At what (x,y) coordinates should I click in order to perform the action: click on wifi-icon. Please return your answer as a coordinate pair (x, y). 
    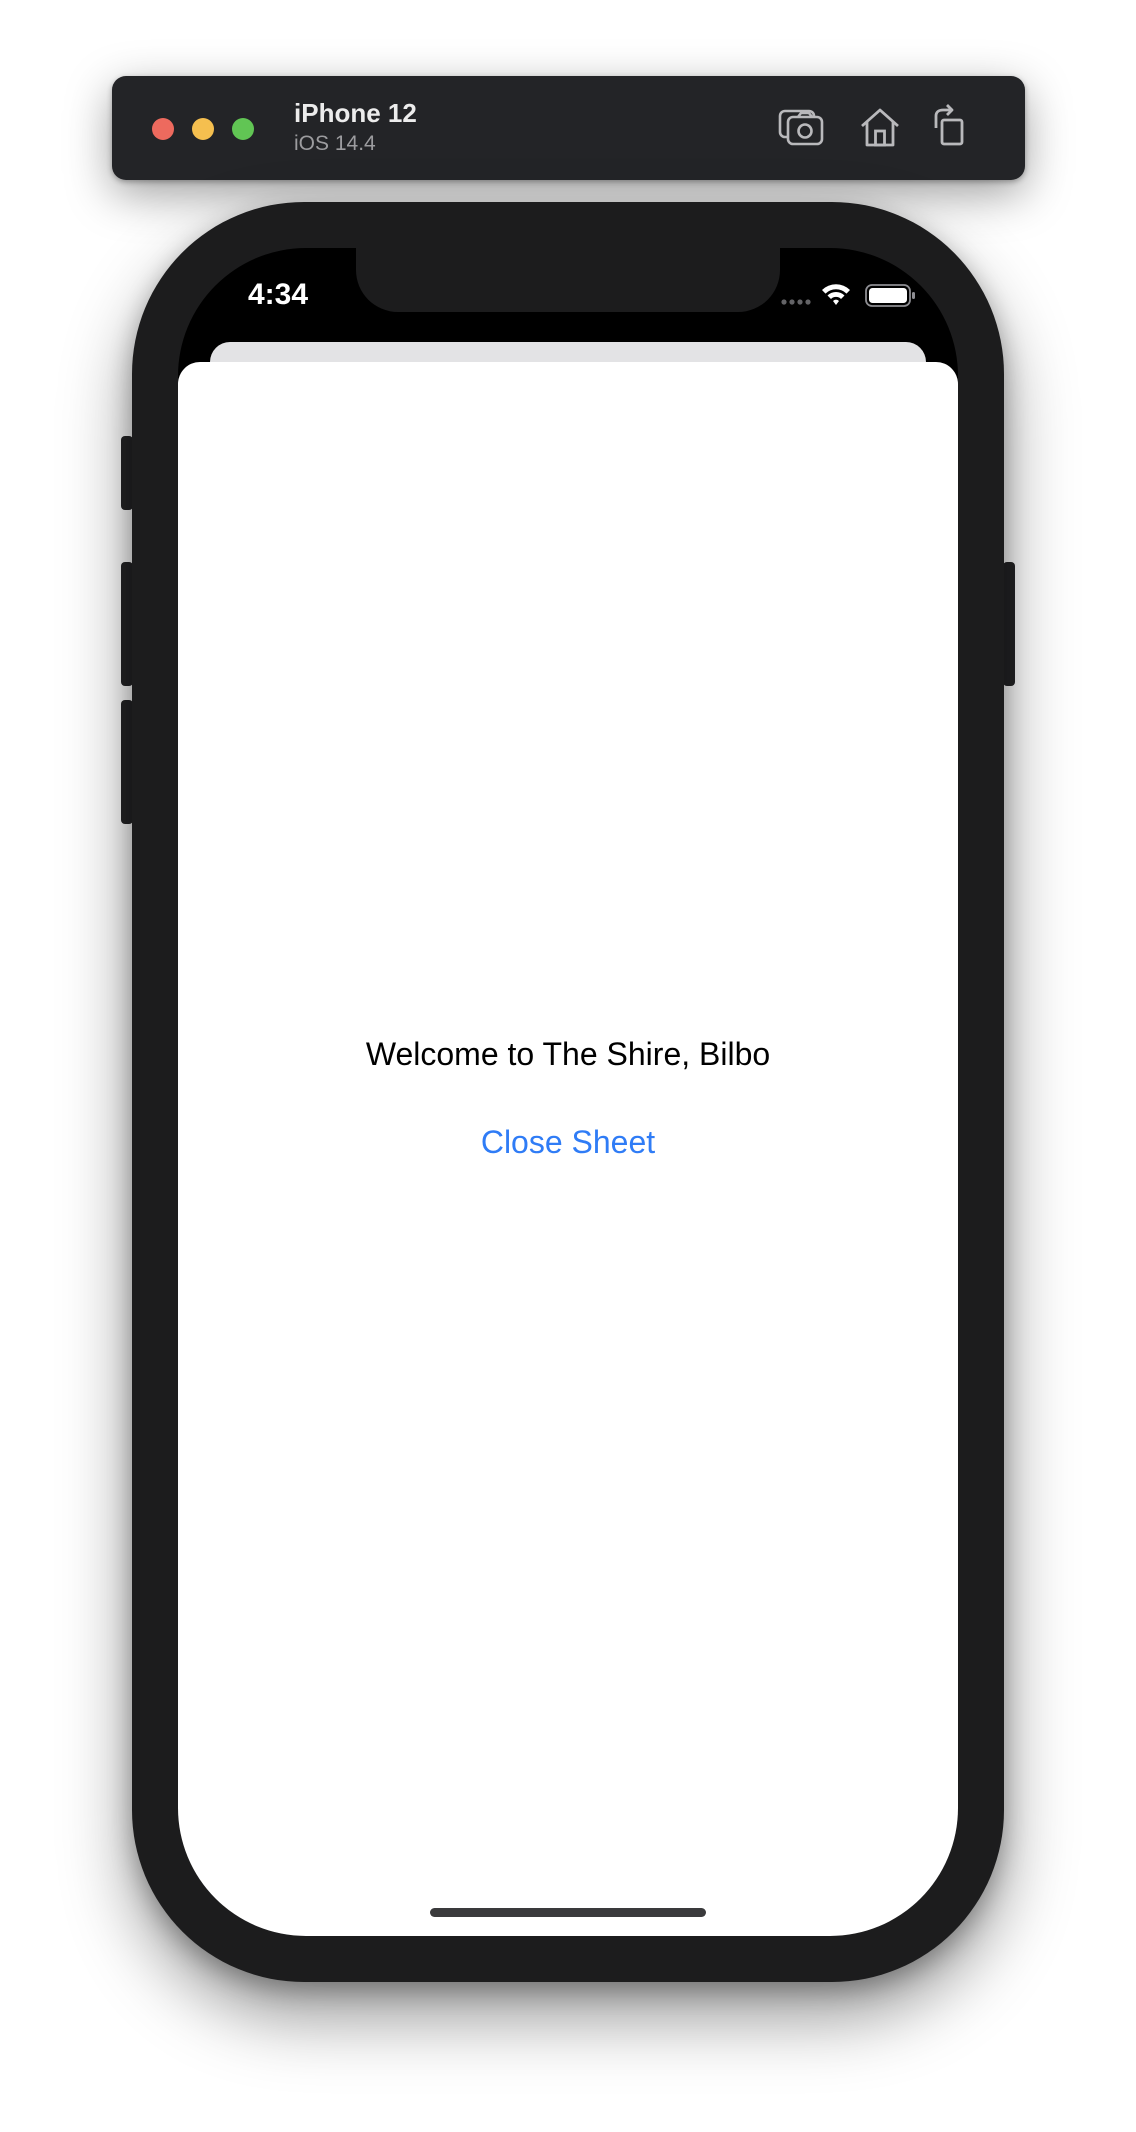
    Looking at the image, I should click on (836, 294).